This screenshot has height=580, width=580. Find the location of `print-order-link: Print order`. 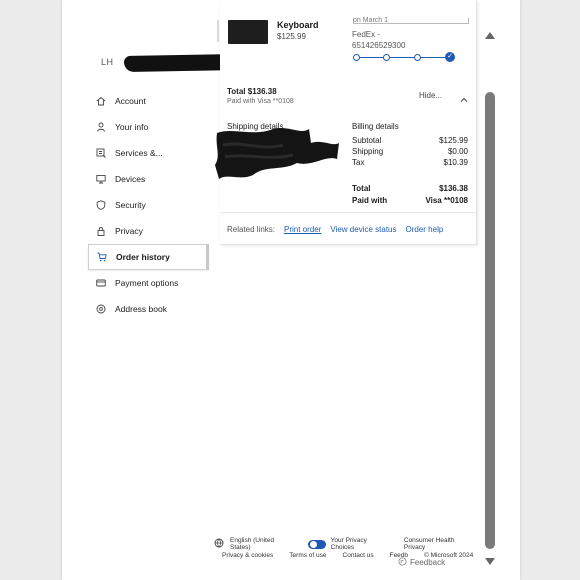

print-order-link: Print order is located at coordinates (302, 229).